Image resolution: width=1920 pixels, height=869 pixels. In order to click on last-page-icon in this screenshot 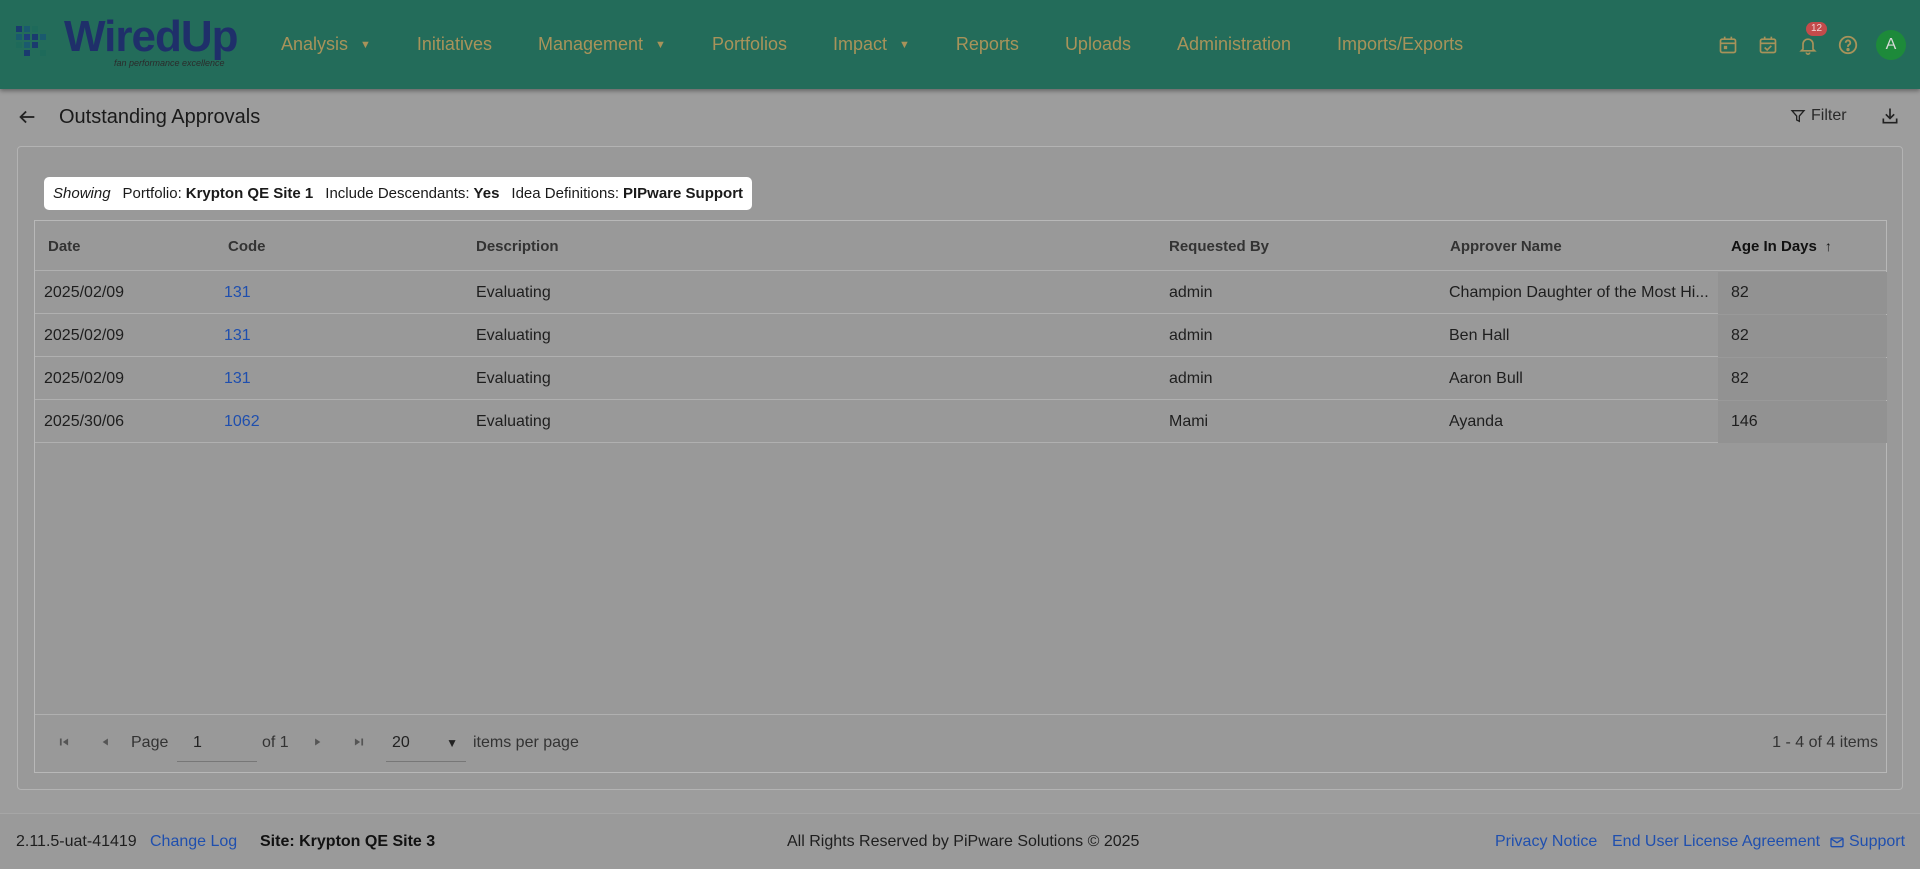, I will do `click(359, 744)`.